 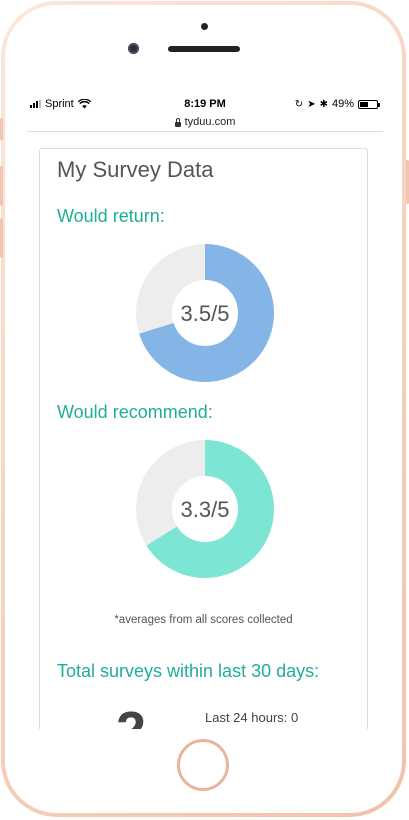 I want to click on rotation-lock-icon: ↻, so click(x=299, y=104).